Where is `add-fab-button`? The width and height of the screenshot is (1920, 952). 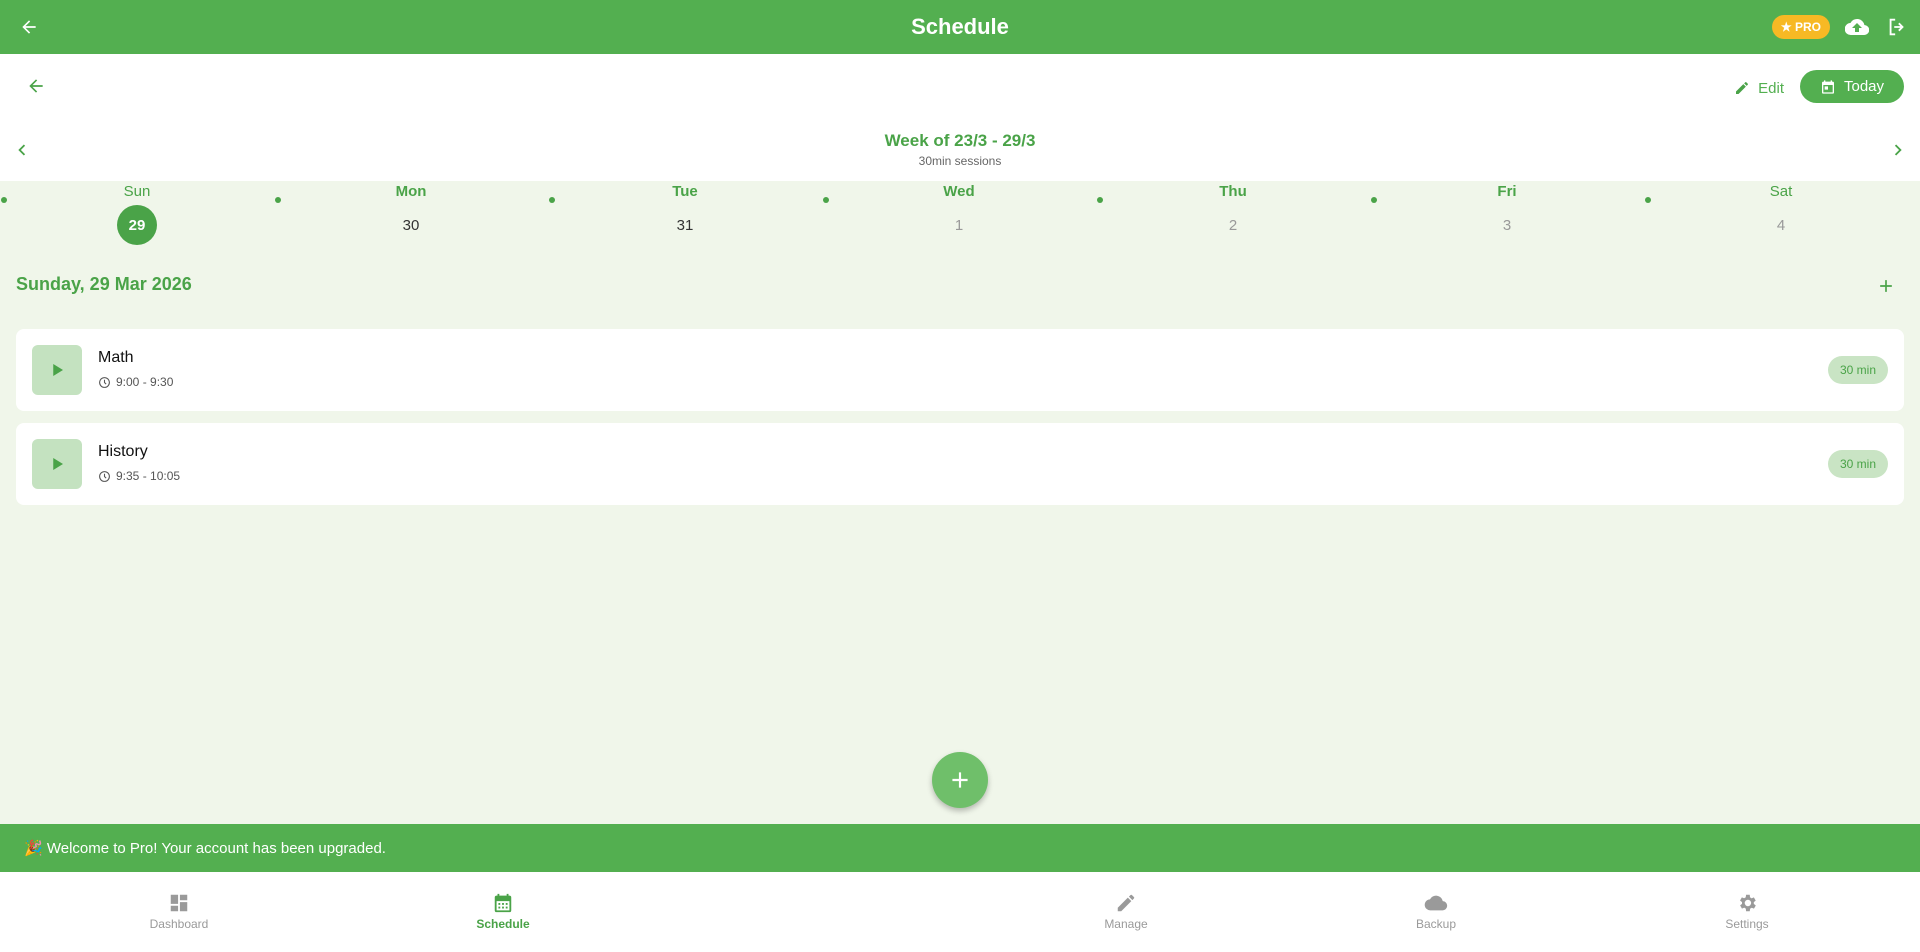
add-fab-button is located at coordinates (960, 780).